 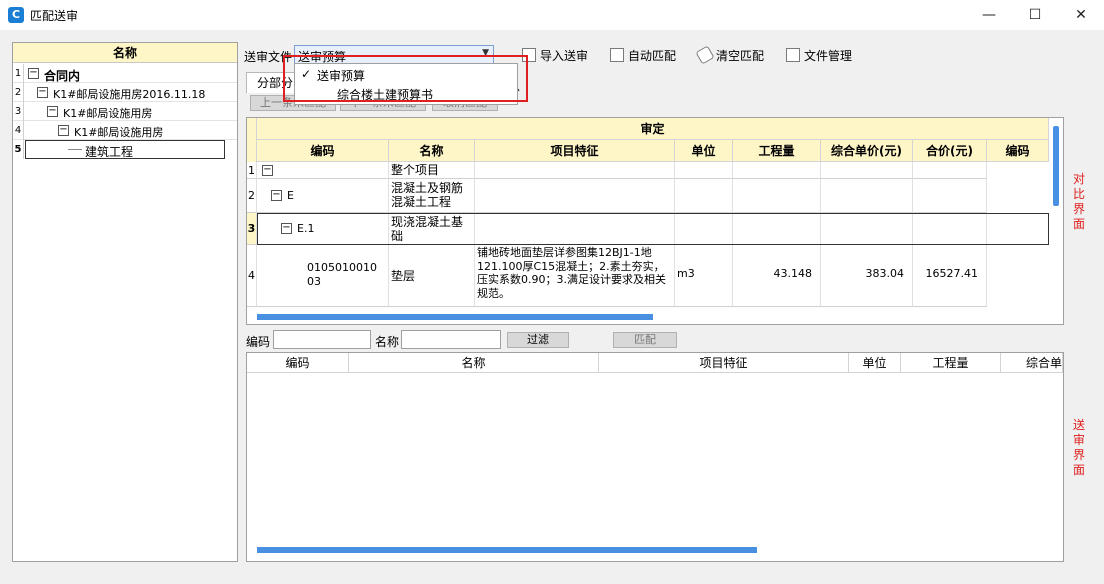 What do you see at coordinates (538, 340) in the screenshot?
I see `filter-button: 过滤` at bounding box center [538, 340].